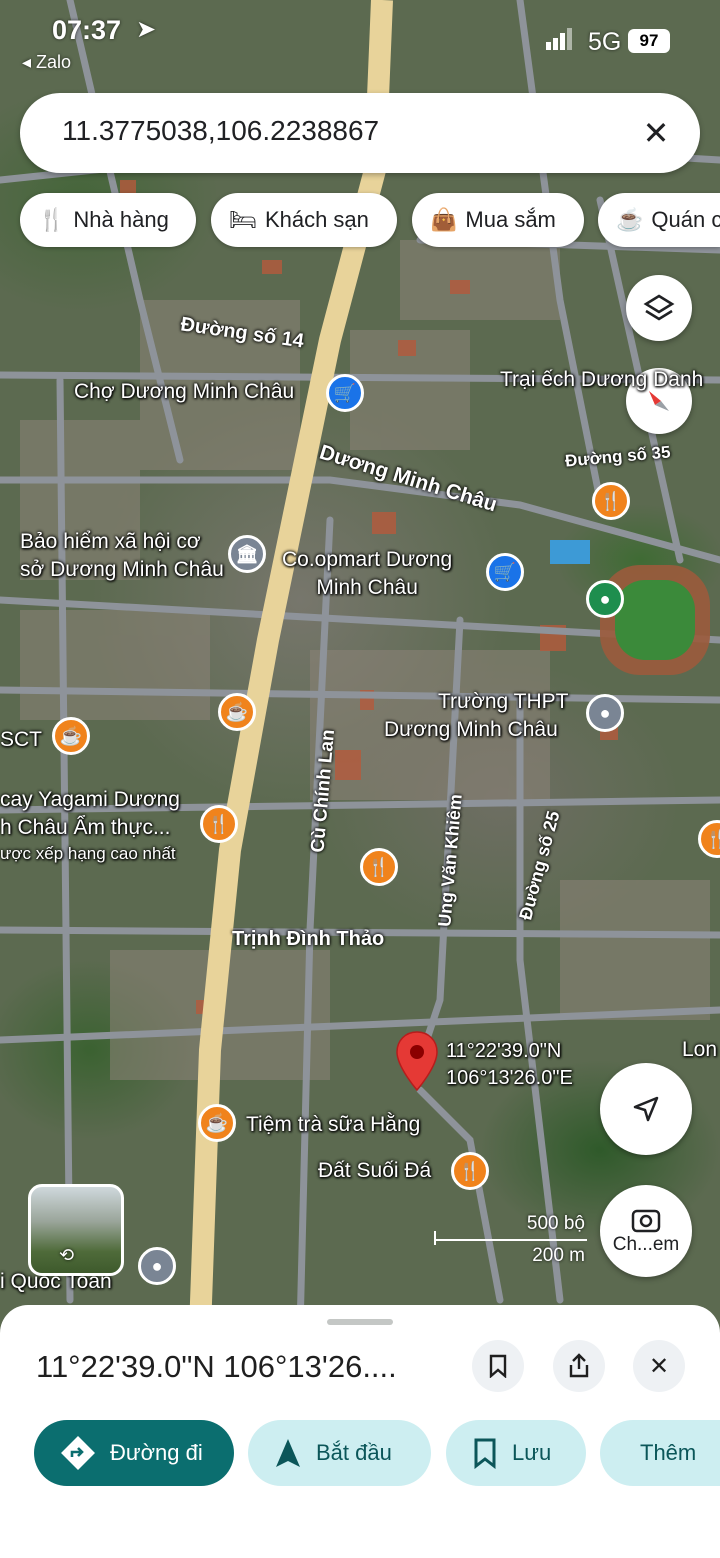 Image resolution: width=720 pixels, height=1558 pixels. What do you see at coordinates (605, 42) in the screenshot?
I see `network-type: 5G` at bounding box center [605, 42].